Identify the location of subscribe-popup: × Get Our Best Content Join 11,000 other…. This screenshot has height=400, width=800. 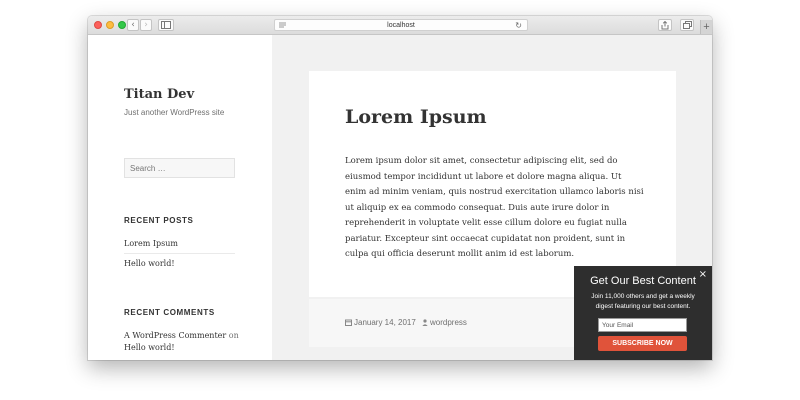
(643, 313).